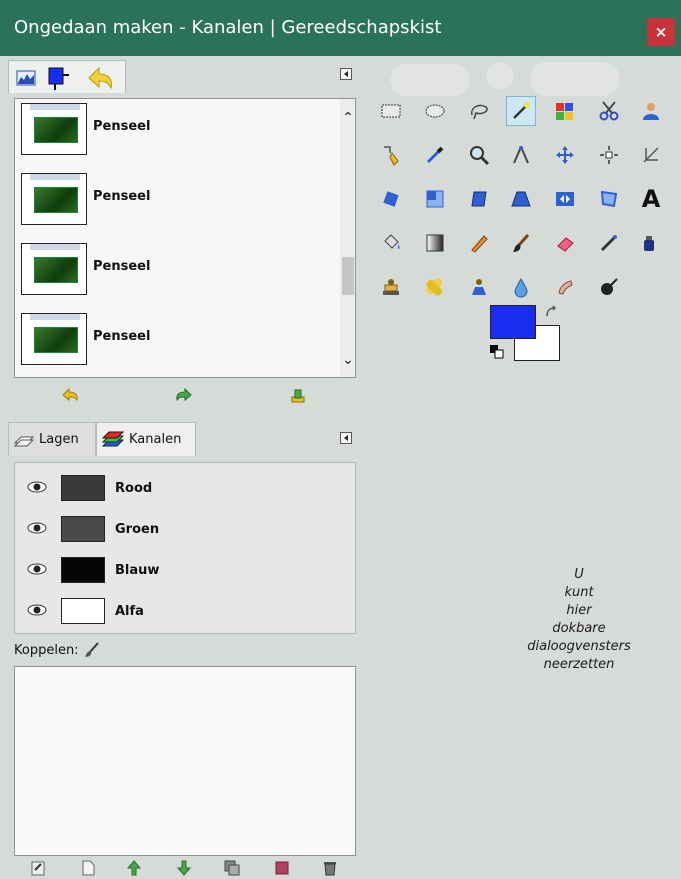 The height and width of the screenshot is (879, 681). I want to click on channel-to-selection-button, so click(282, 868).